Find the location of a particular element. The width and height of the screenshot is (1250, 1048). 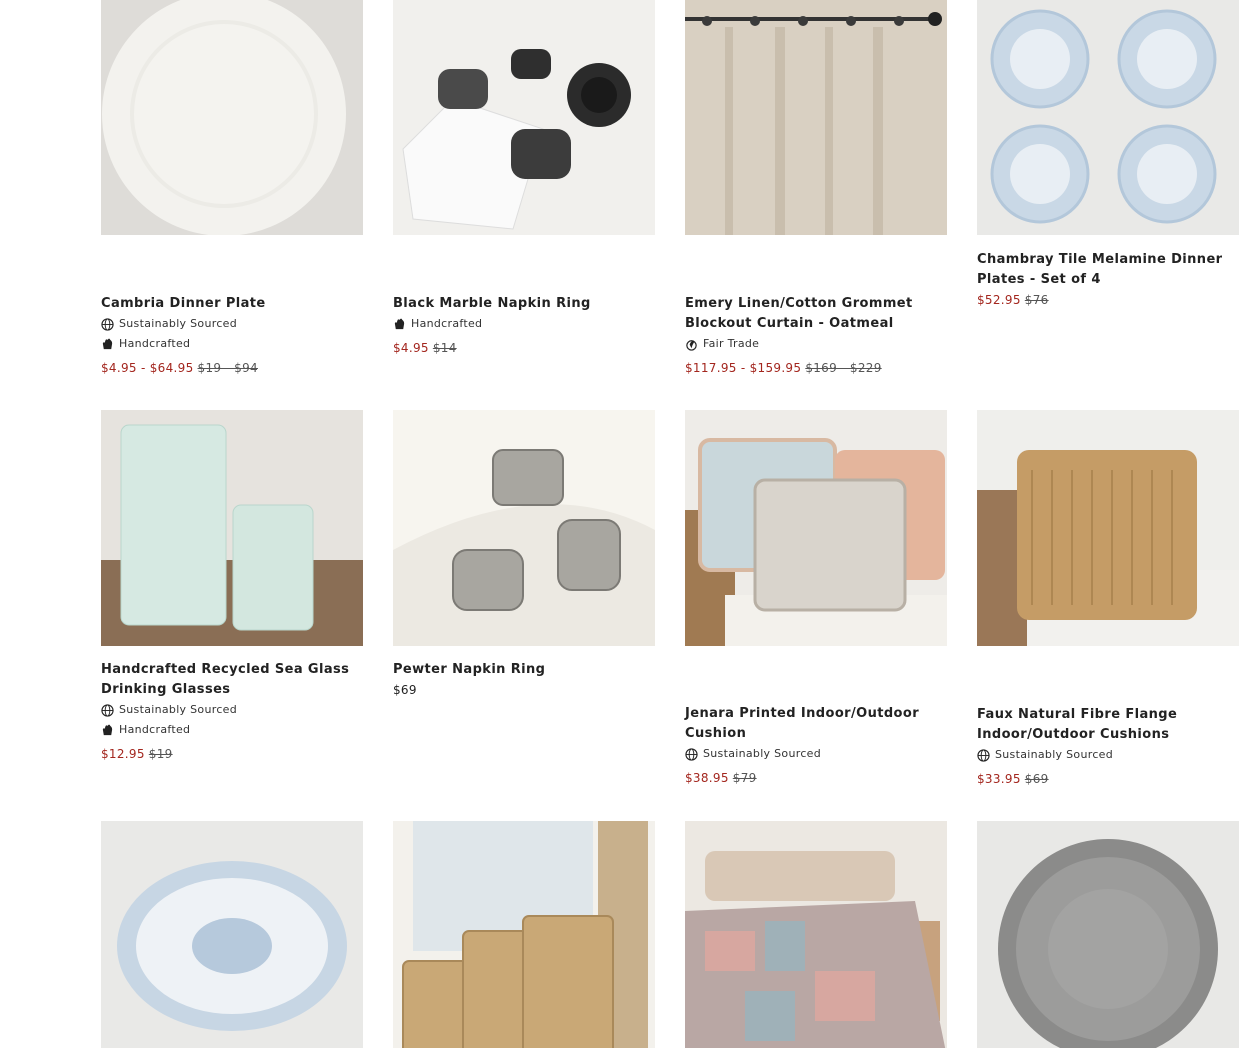

price: $12.95 $19 is located at coordinates (137, 754).